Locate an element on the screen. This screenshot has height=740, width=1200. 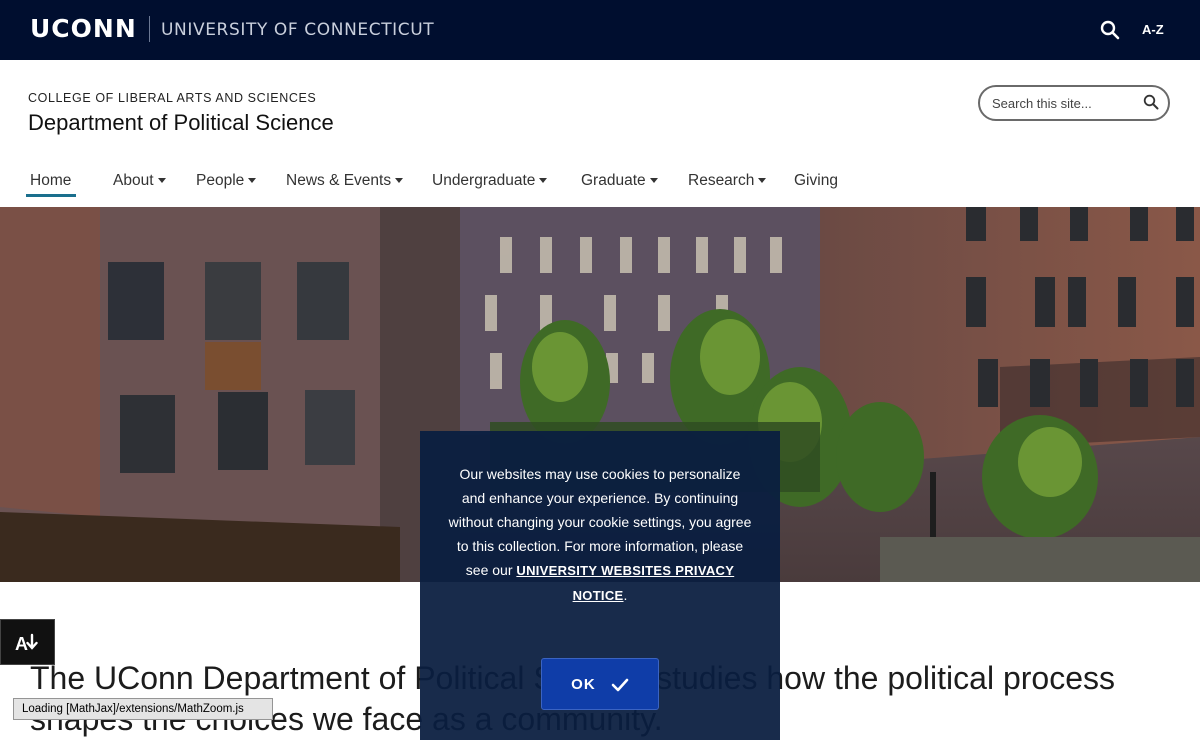
nav-item-label: About is located at coordinates (133, 180).